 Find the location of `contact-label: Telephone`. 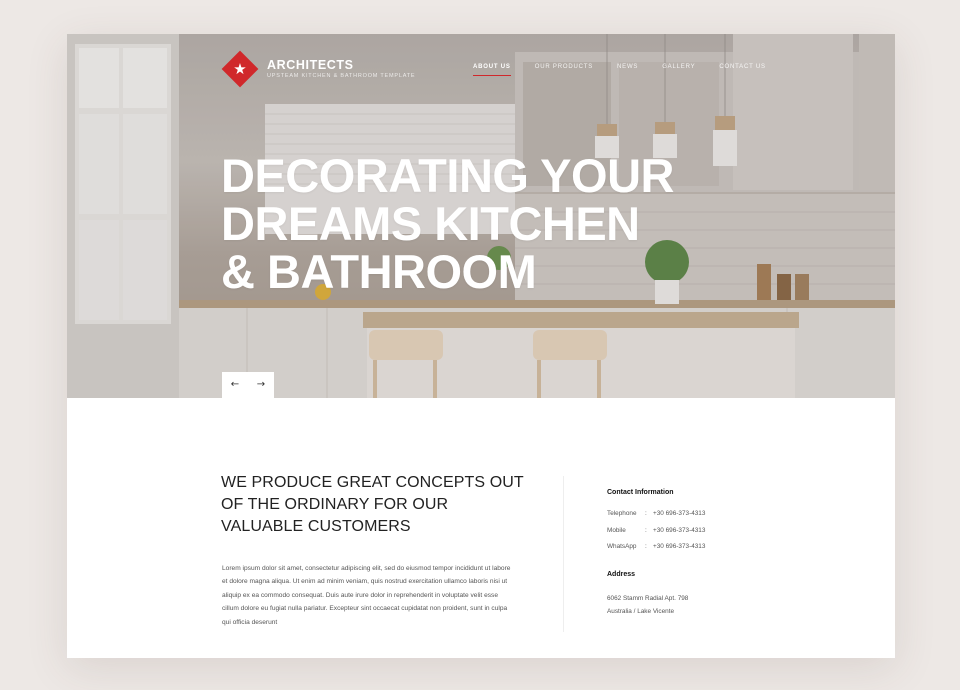

contact-label: Telephone is located at coordinates (622, 513).